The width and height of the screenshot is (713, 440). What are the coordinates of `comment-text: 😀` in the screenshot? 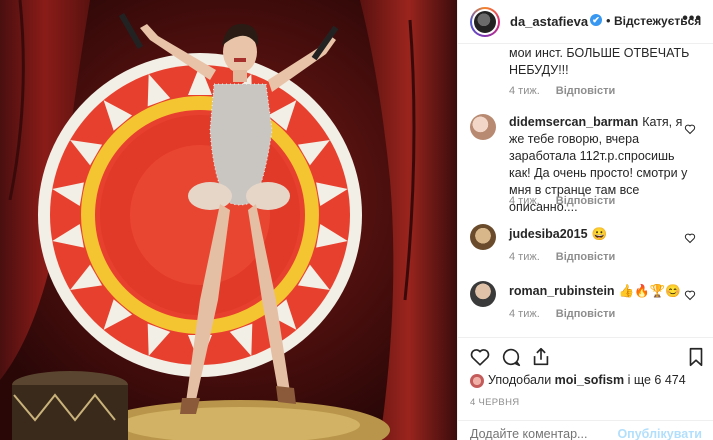 It's located at (599, 234).